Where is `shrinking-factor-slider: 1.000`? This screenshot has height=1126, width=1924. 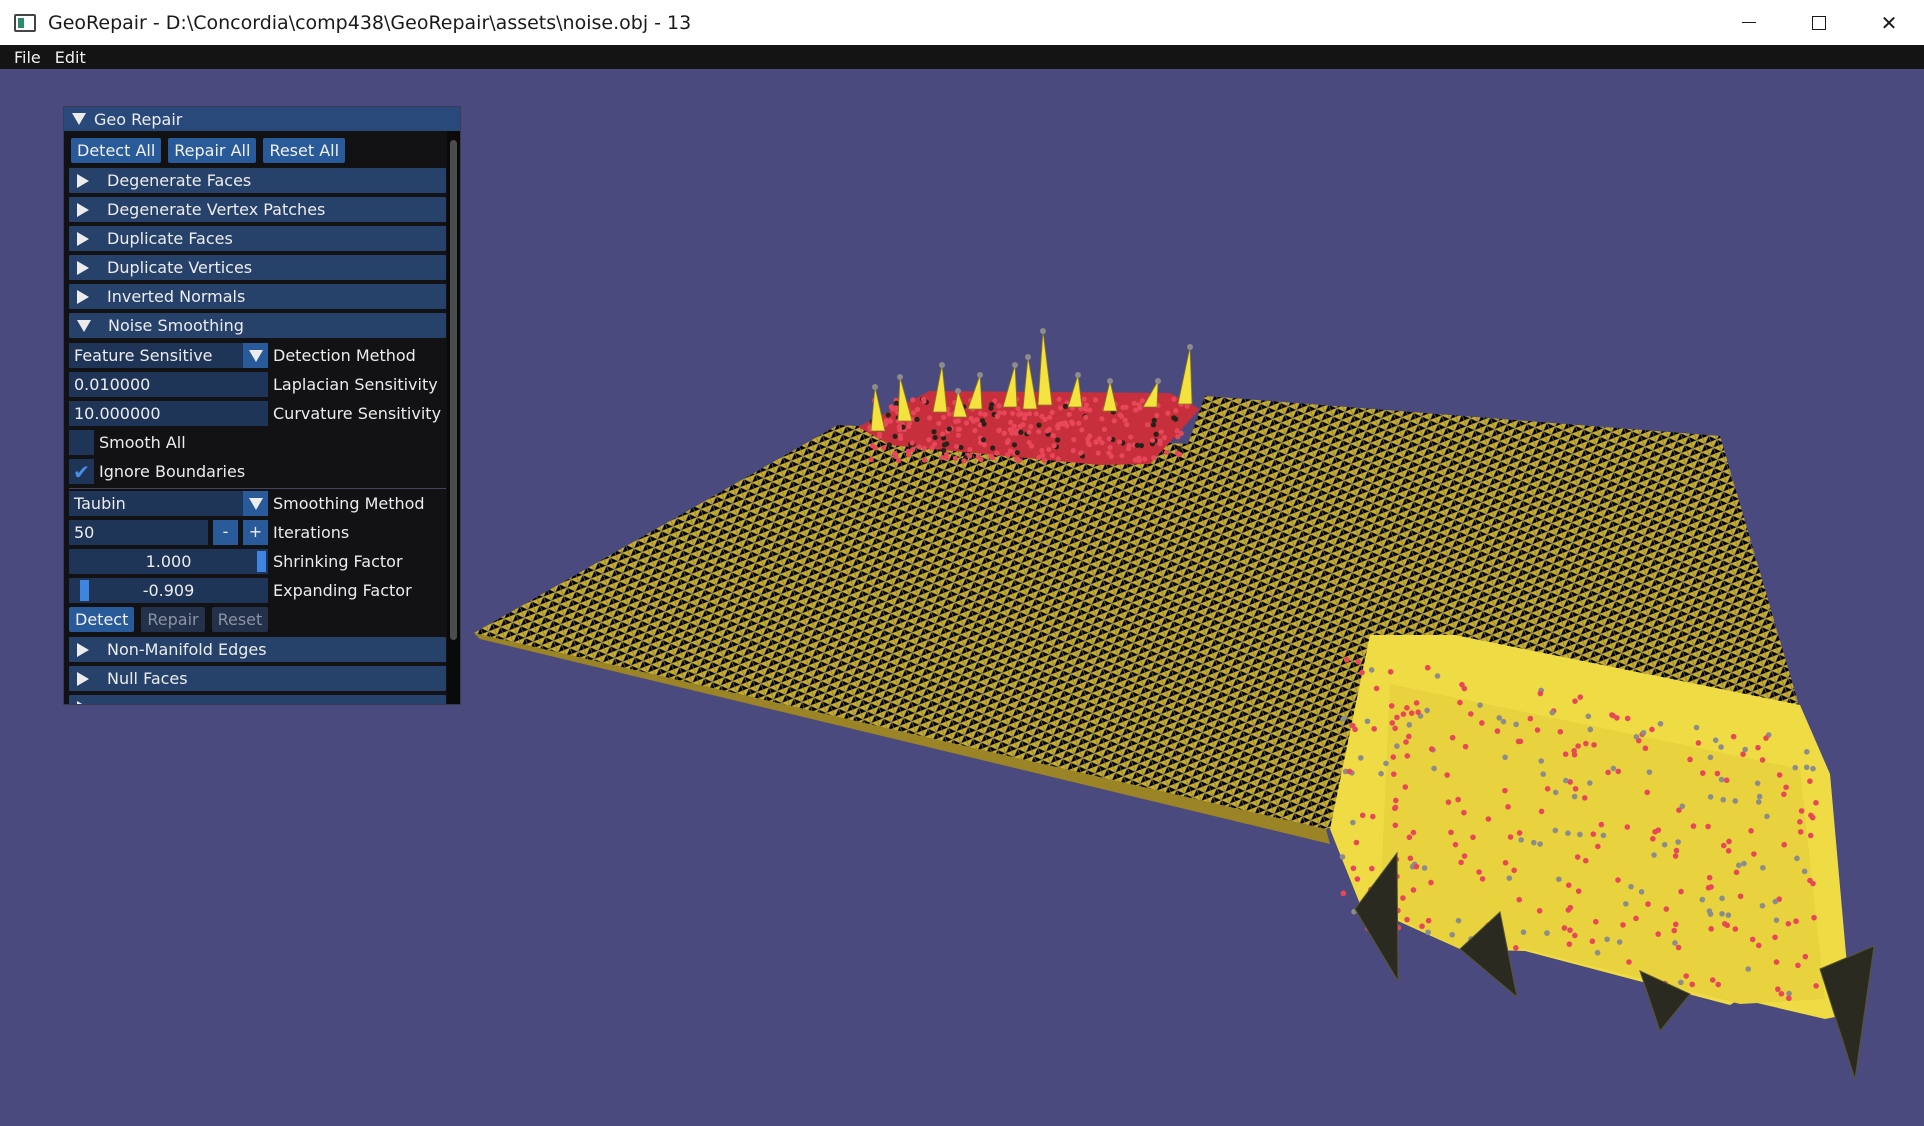
shrinking-factor-slider: 1.000 is located at coordinates (168, 561).